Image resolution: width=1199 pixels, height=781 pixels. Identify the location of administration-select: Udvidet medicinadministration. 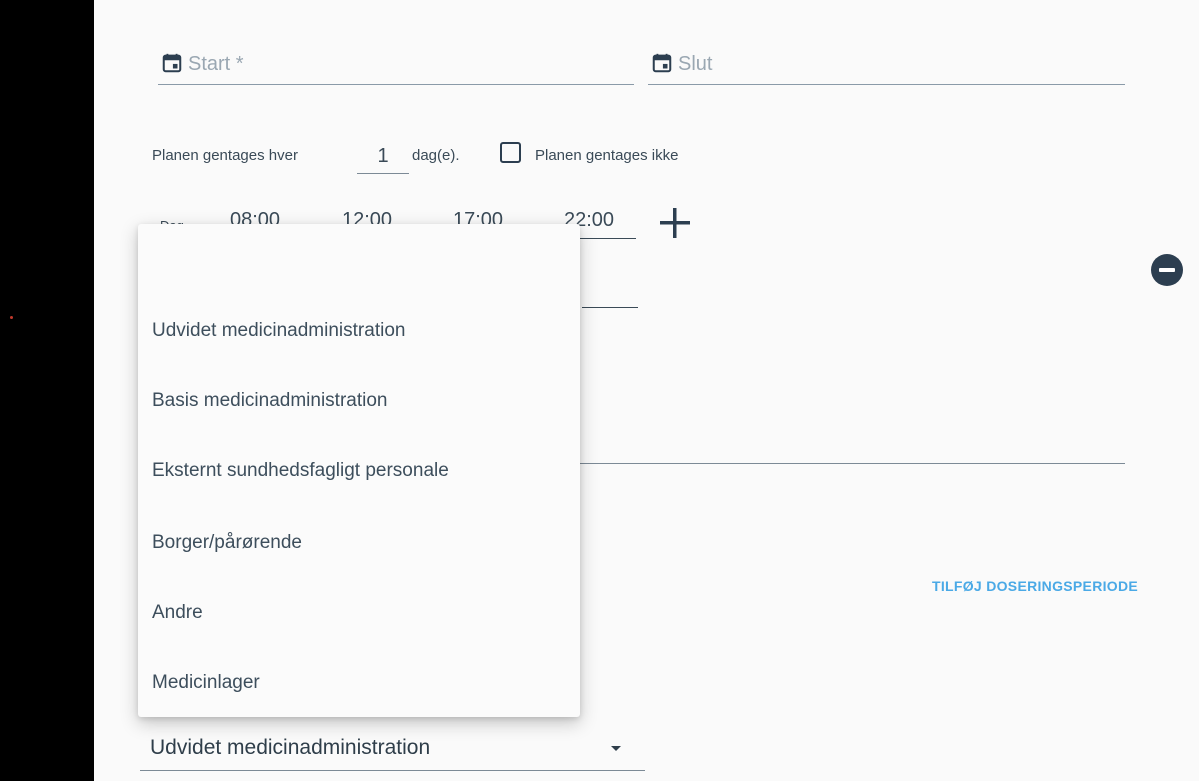
(392, 746).